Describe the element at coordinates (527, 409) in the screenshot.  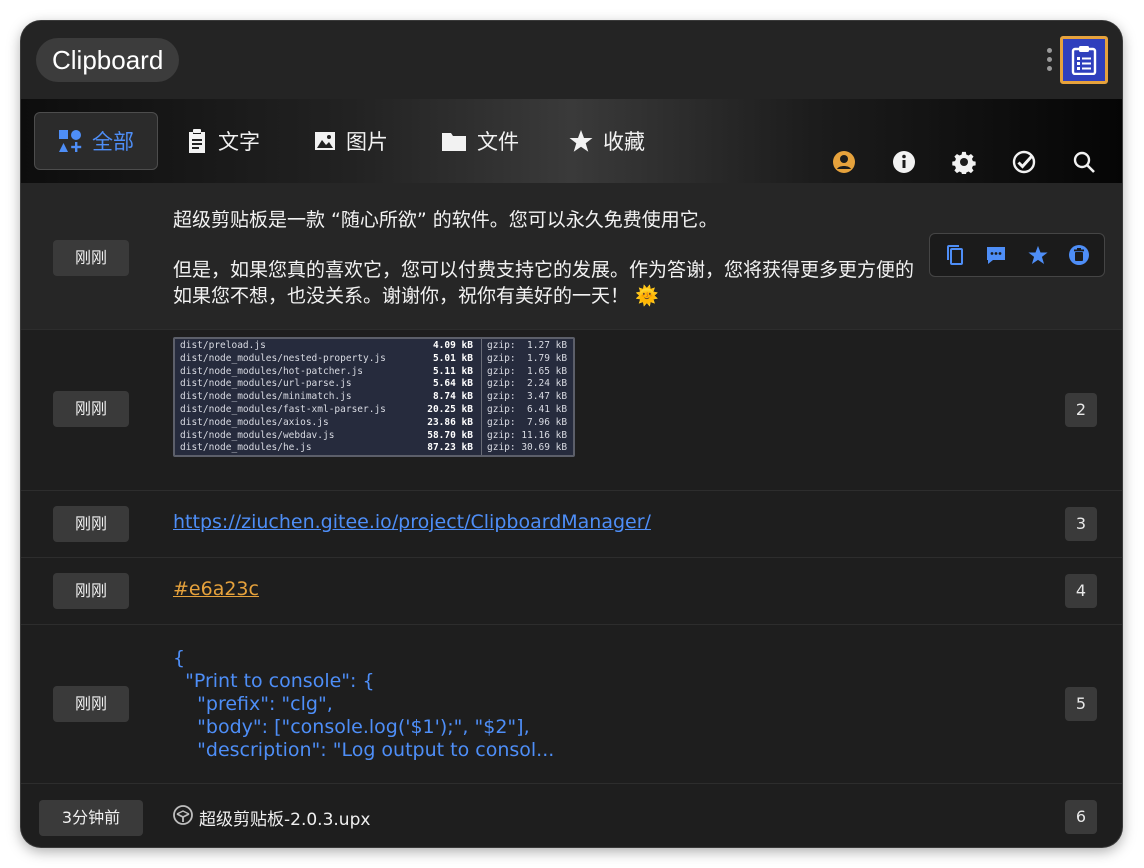
I see `thumbnail-gzip-text: gzip: 6.41 kB` at that location.